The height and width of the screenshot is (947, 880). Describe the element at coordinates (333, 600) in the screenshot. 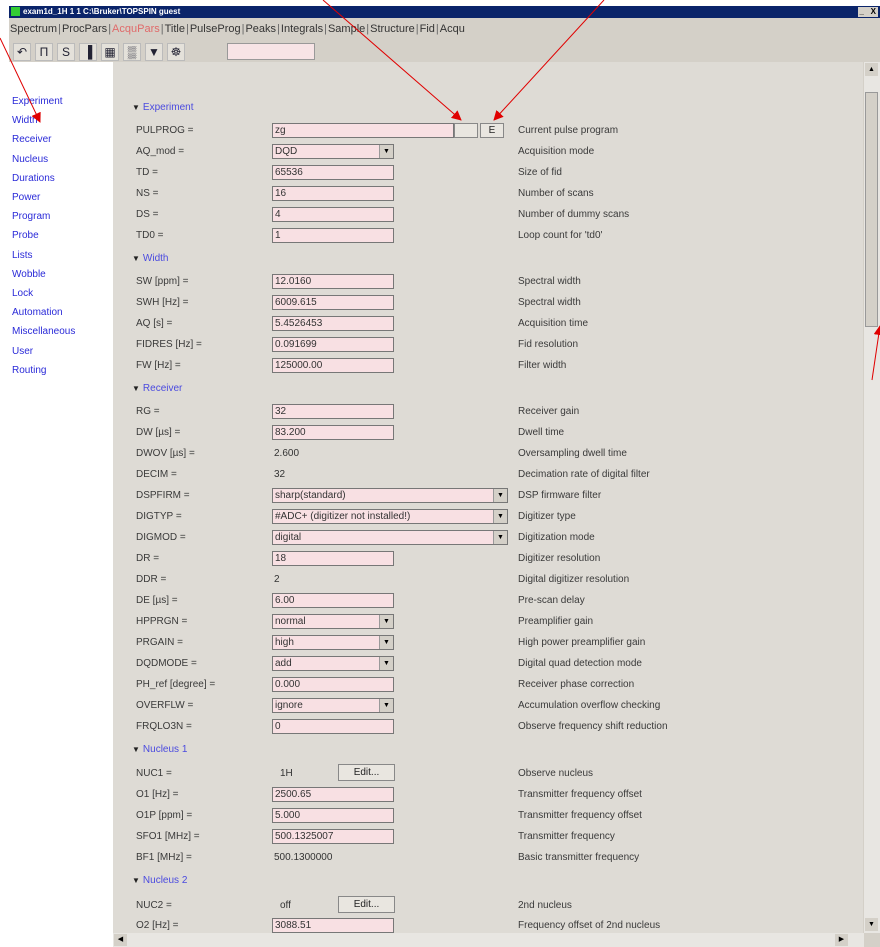

I see `de-field: 6.00` at that location.